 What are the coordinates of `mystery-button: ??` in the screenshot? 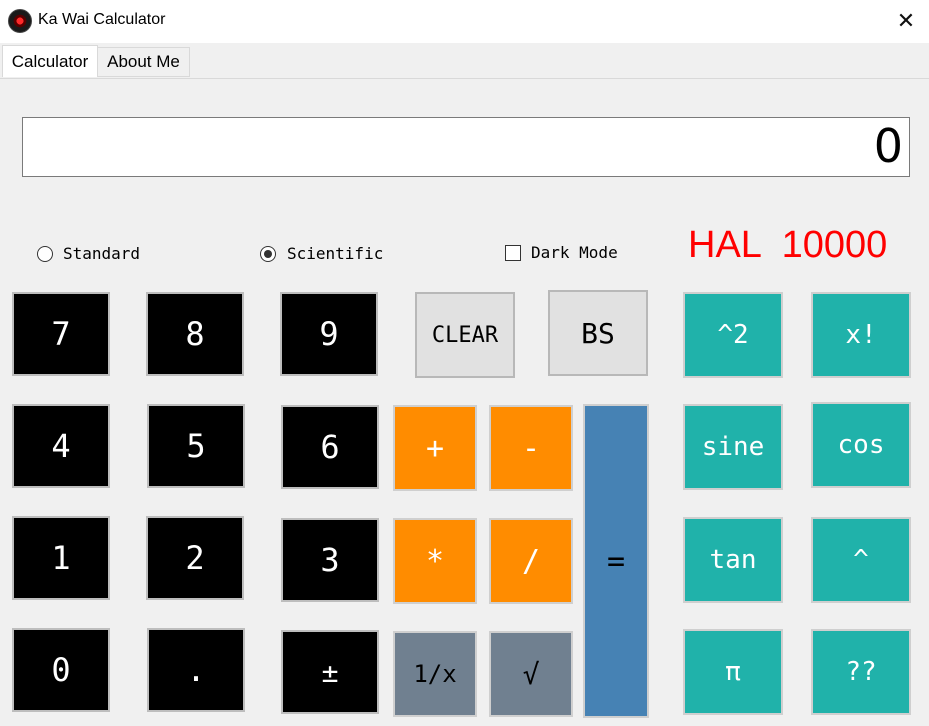 It's located at (861, 672).